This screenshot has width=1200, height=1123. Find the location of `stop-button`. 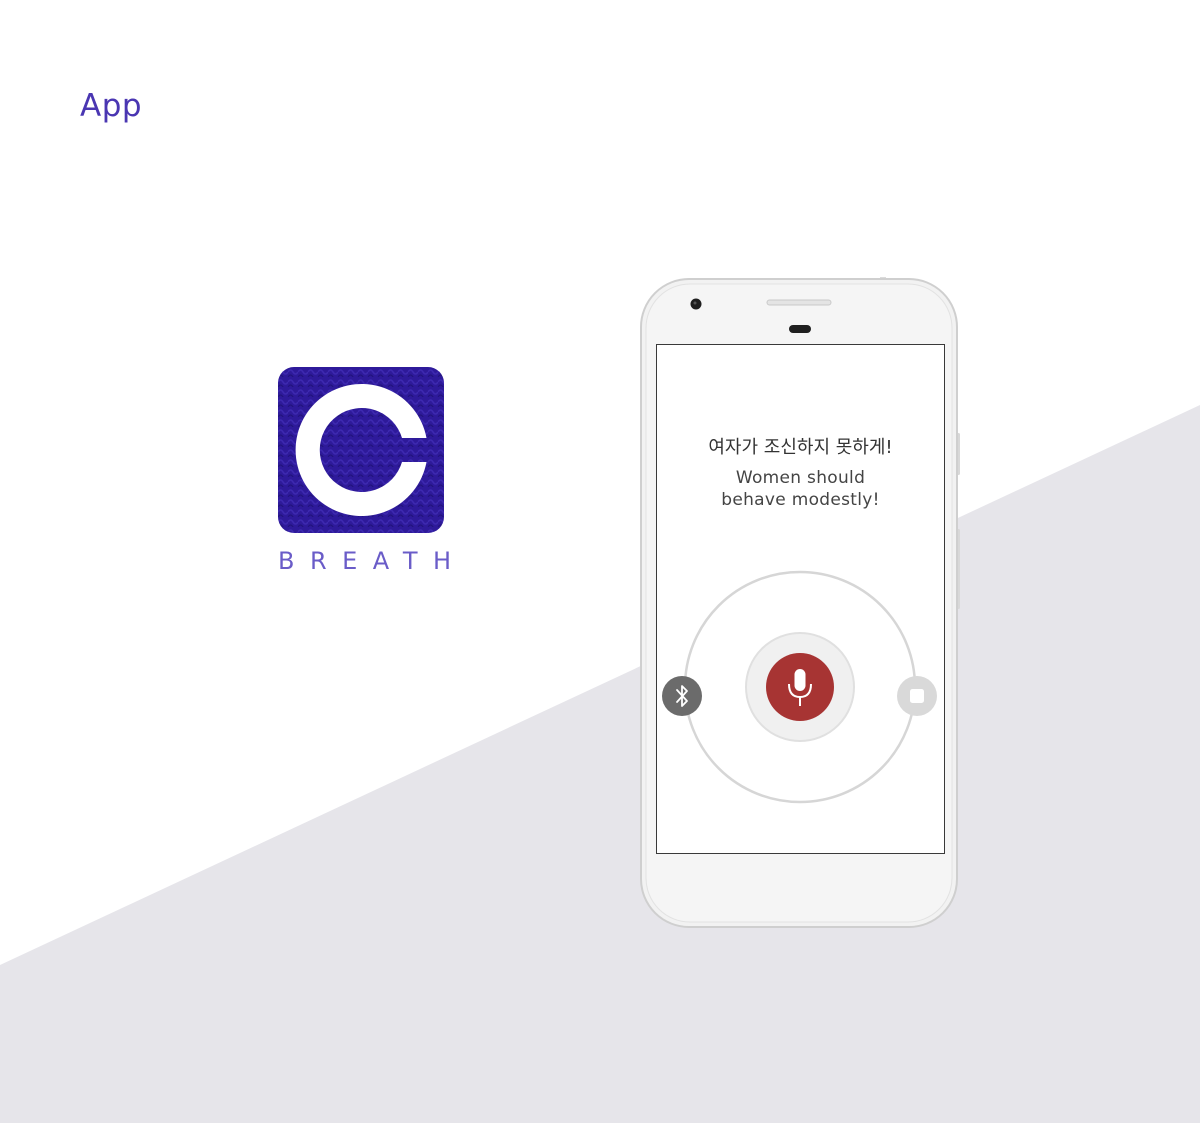

stop-button is located at coordinates (917, 696).